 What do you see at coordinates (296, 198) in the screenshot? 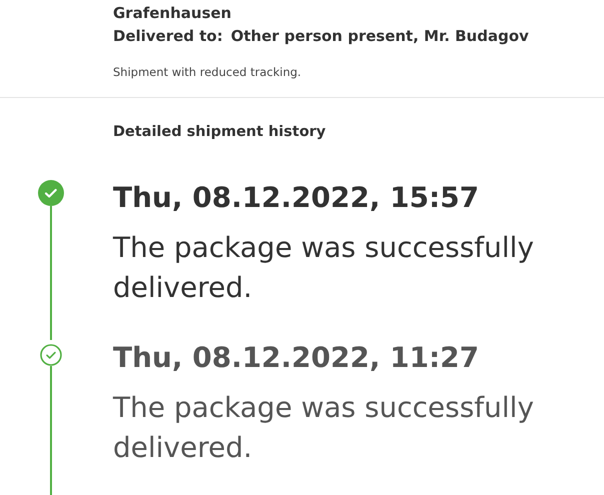
I see `event-time: Thu, 08.12.2022, 15:57` at bounding box center [296, 198].